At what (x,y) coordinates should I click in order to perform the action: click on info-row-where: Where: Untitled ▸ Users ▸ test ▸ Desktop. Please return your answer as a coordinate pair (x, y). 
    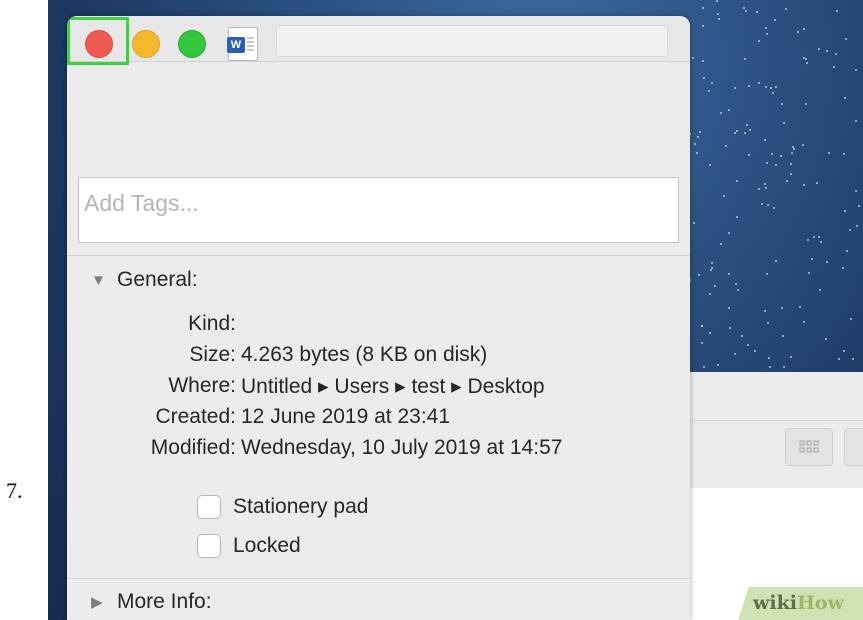
    Looking at the image, I should click on (378, 389).